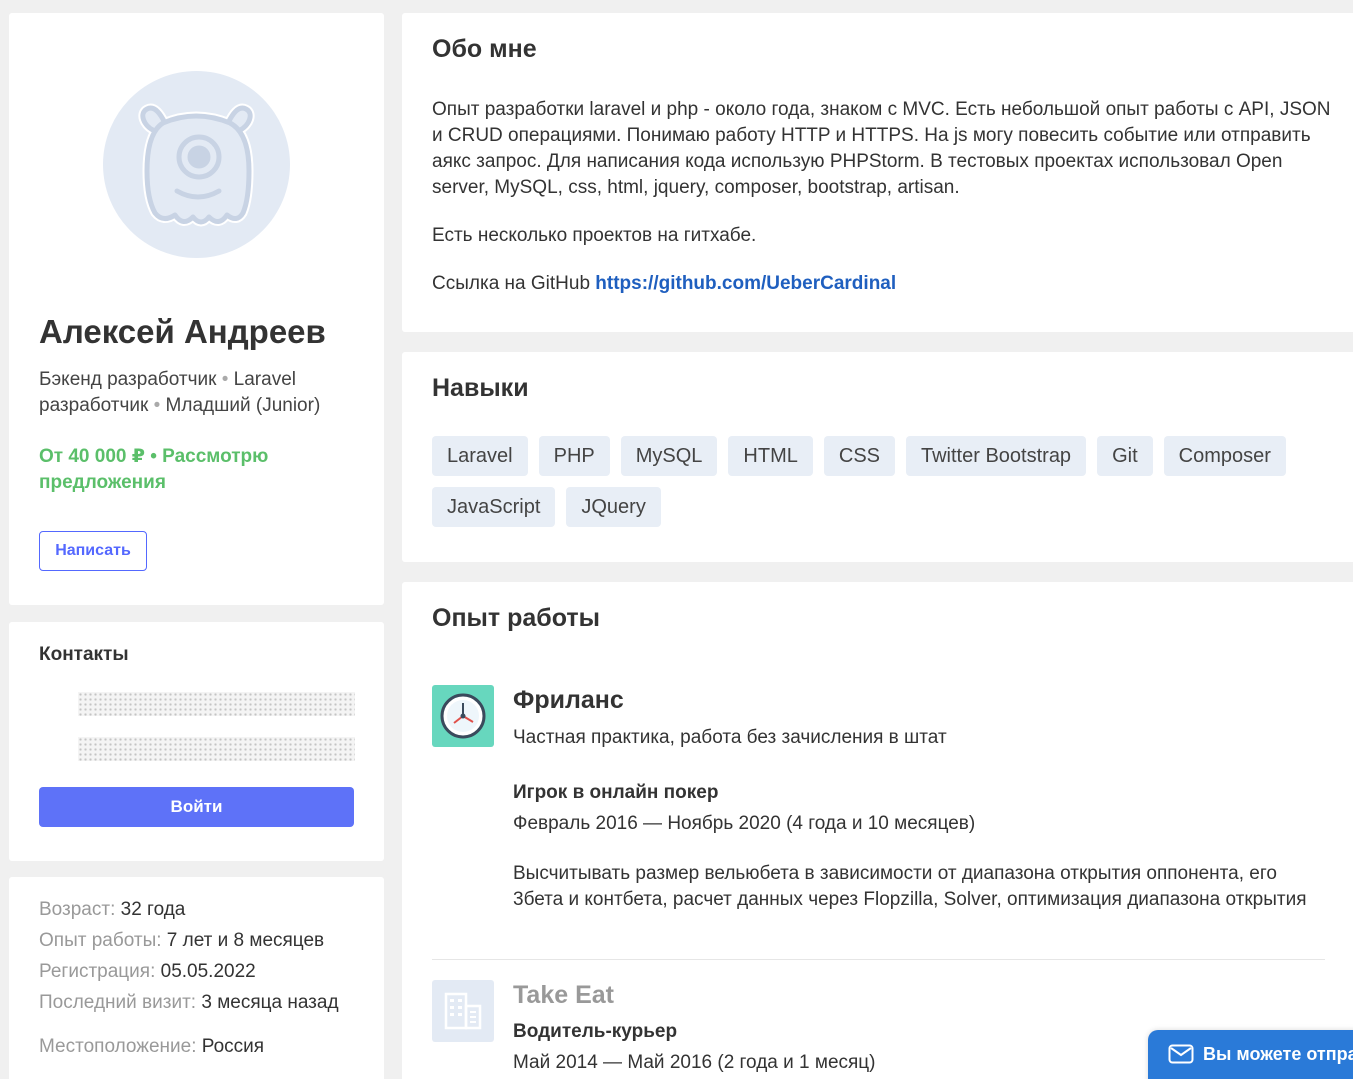 The width and height of the screenshot is (1353, 1079). Describe the element at coordinates (182, 940) in the screenshot. I see `info-experience: Опыт работы: 7 лет и 8 месяцев` at that location.